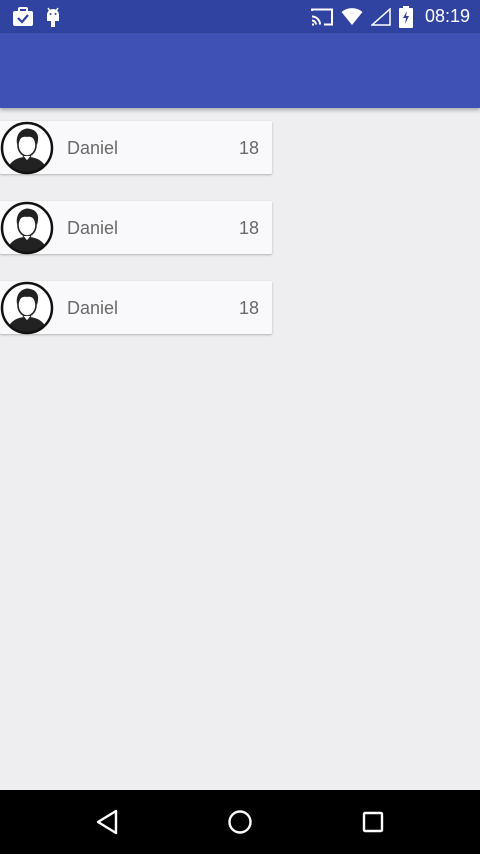 The height and width of the screenshot is (854, 480). What do you see at coordinates (240, 16) in the screenshot?
I see `status-bar: 08:19` at bounding box center [240, 16].